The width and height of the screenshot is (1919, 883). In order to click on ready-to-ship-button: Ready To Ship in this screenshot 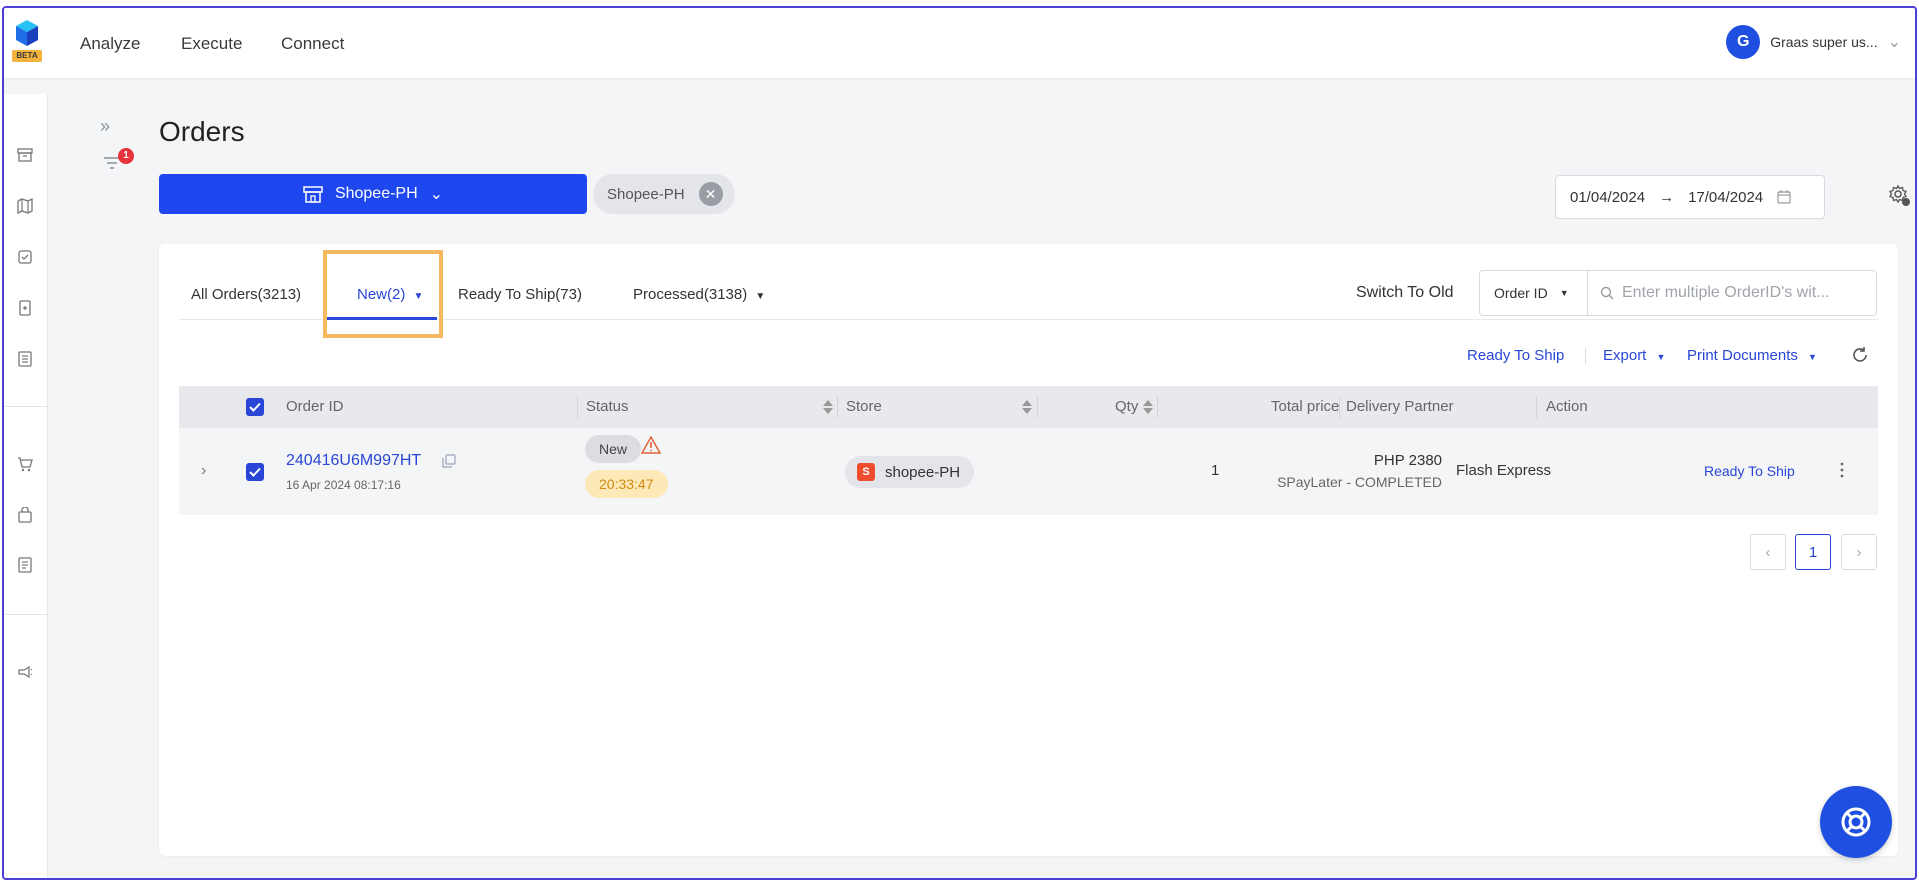, I will do `click(1749, 471)`.